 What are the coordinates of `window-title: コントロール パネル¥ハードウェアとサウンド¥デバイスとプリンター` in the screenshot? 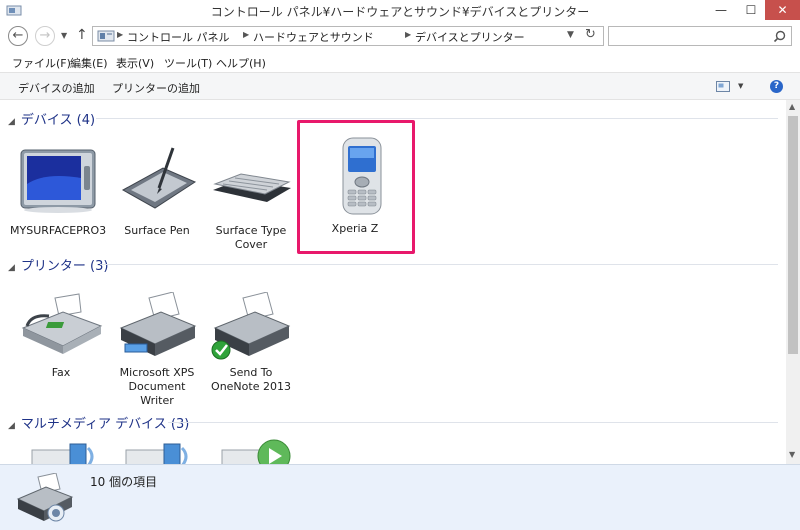 It's located at (400, 12).